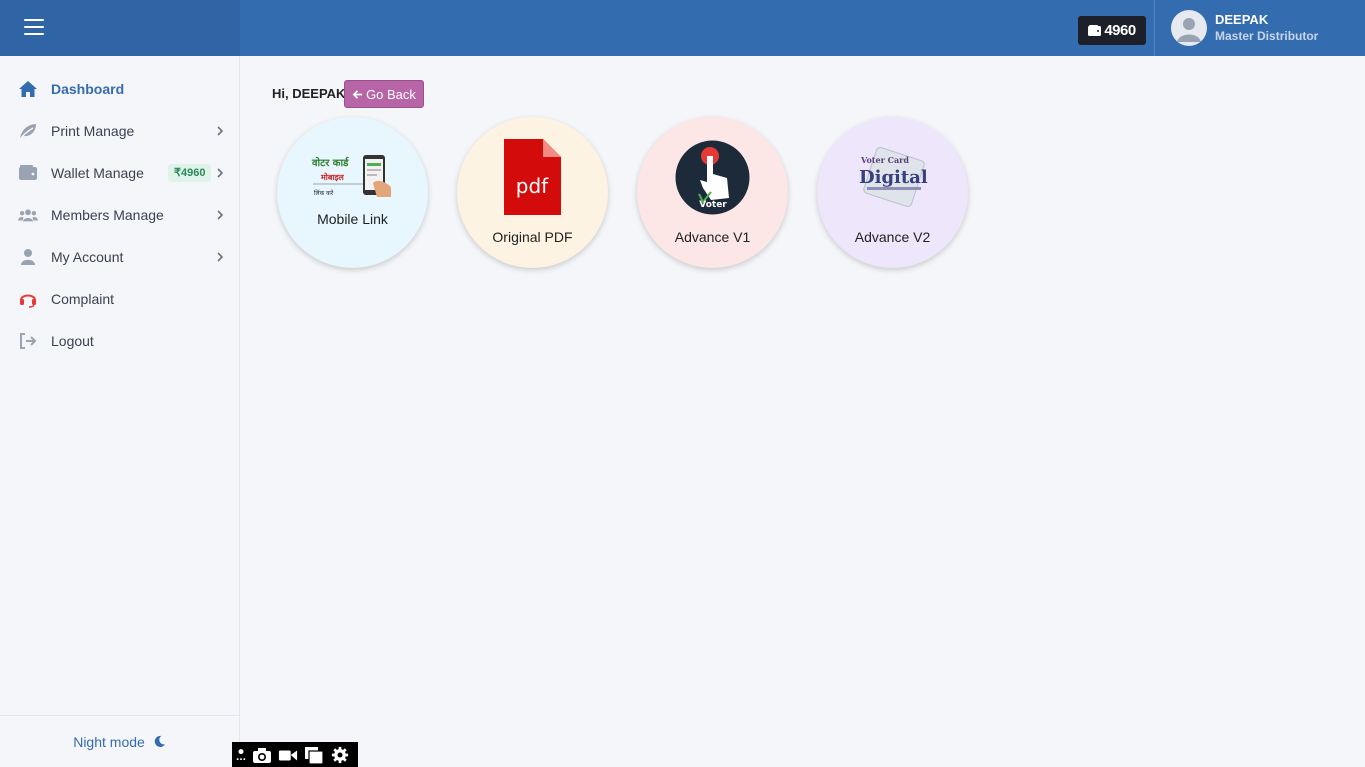  What do you see at coordinates (107, 215) in the screenshot?
I see `sidebar-item-label: Members Manage` at bounding box center [107, 215].